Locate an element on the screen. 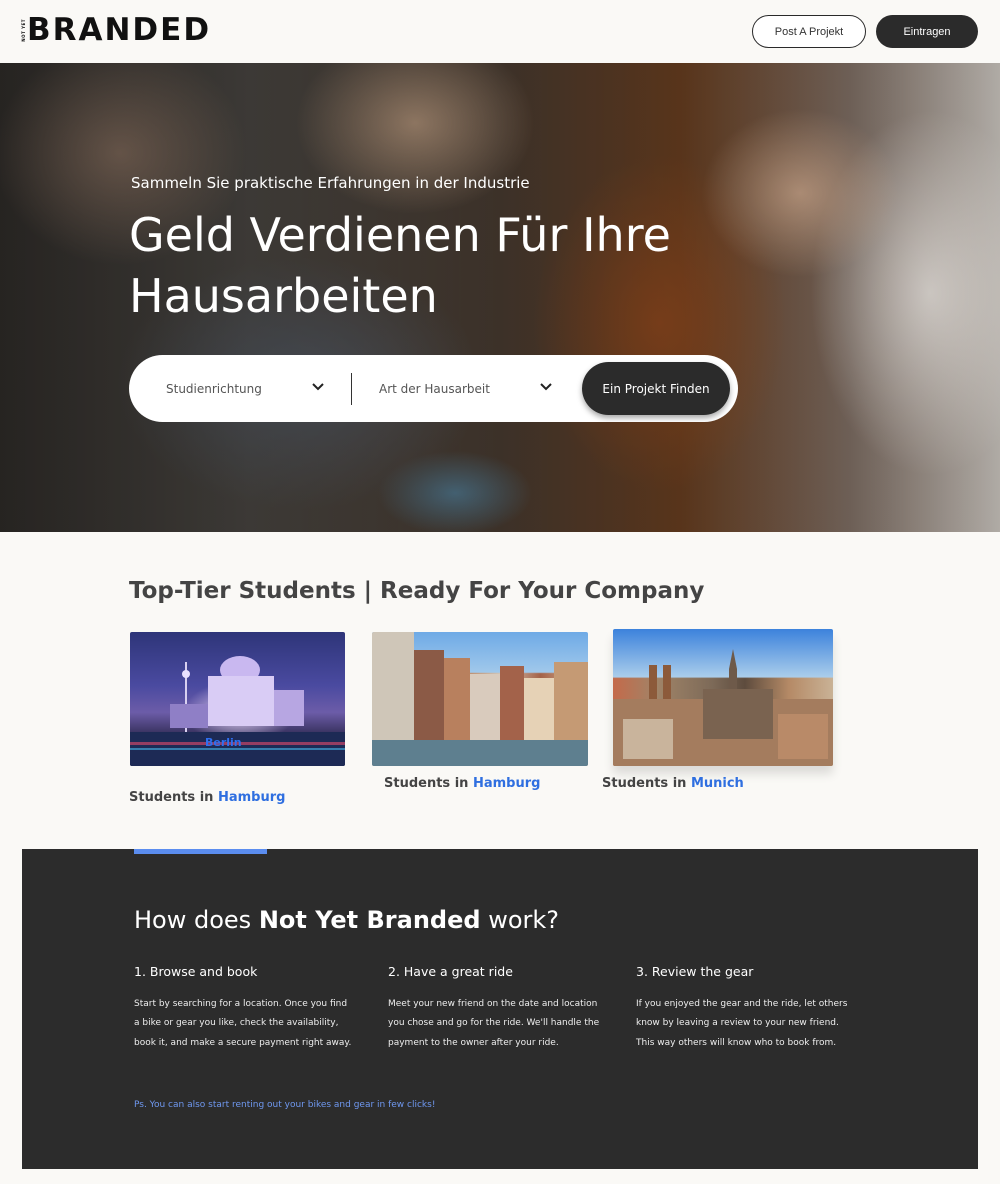  field-of-study-label: Studienrichtung is located at coordinates (214, 388).